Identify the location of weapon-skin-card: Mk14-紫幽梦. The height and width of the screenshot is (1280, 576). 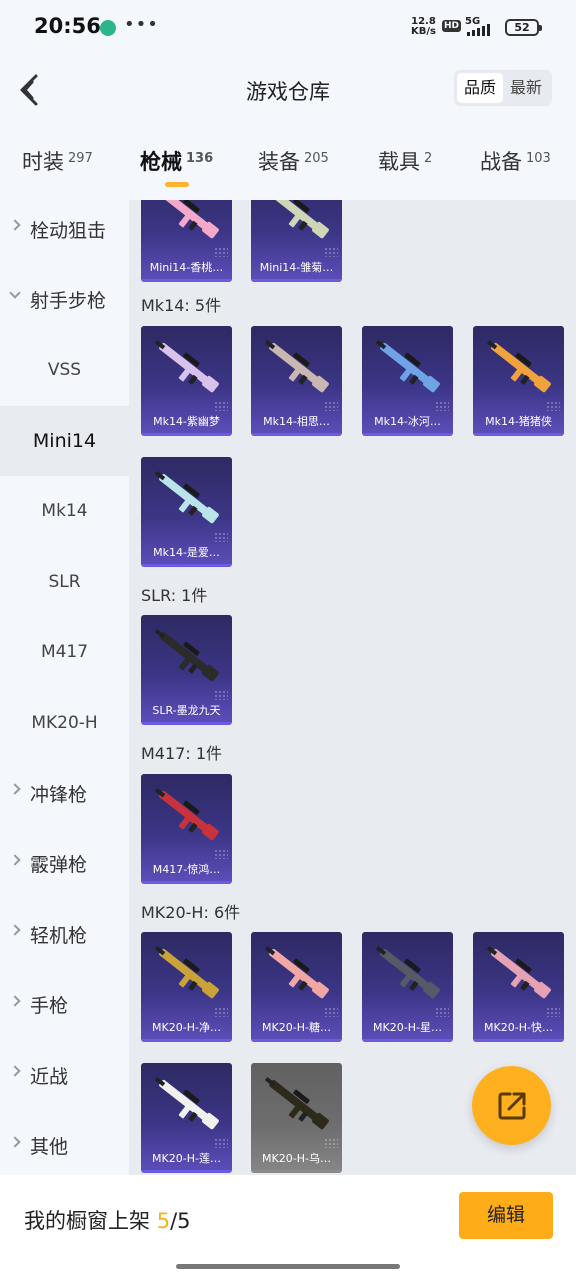
(186, 381).